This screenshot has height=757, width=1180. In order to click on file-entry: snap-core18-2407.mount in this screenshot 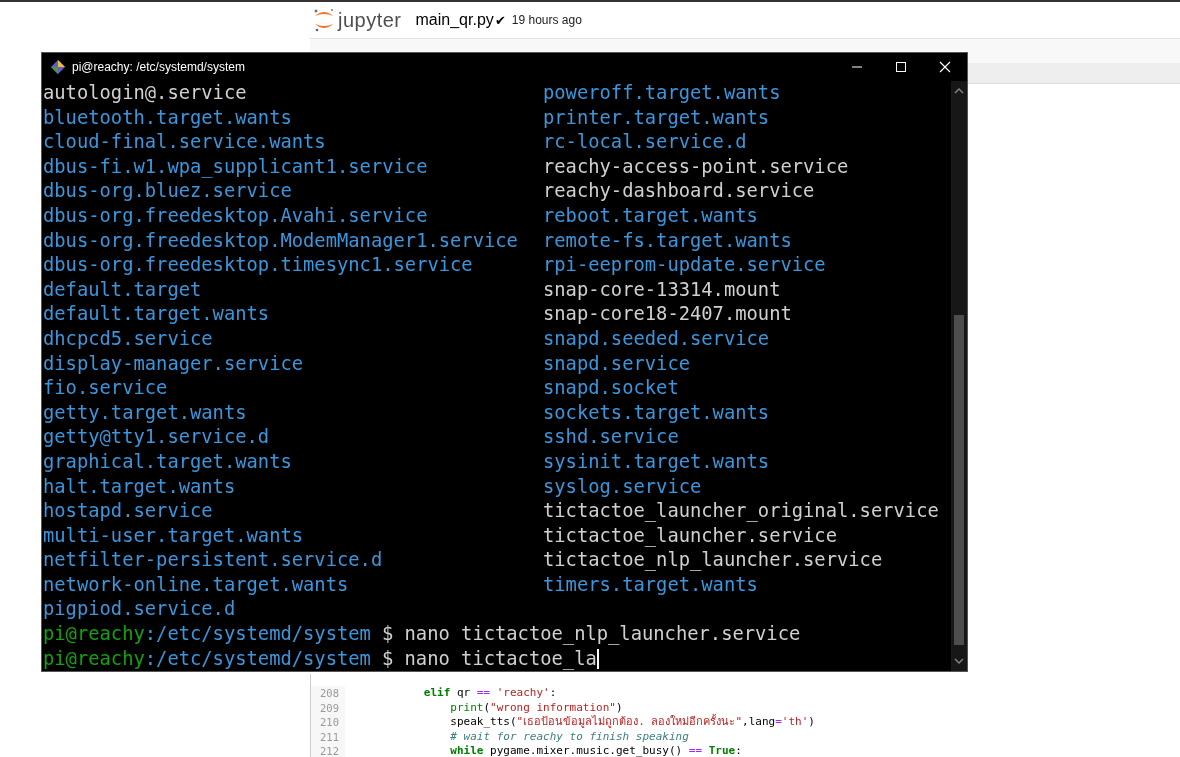, I will do `click(667, 314)`.